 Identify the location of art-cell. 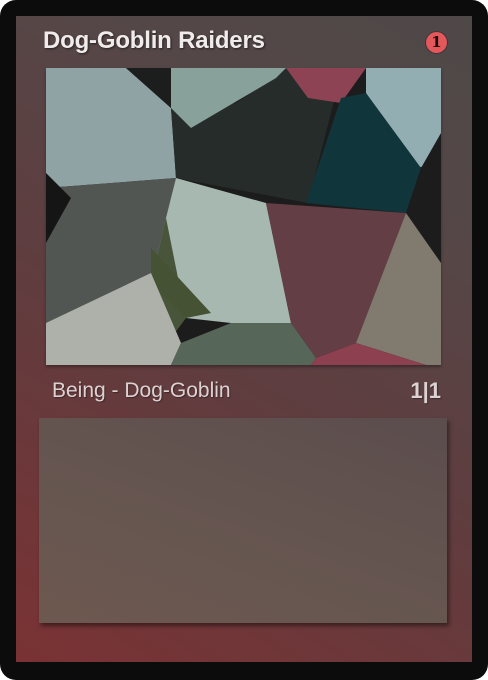
(243, 344).